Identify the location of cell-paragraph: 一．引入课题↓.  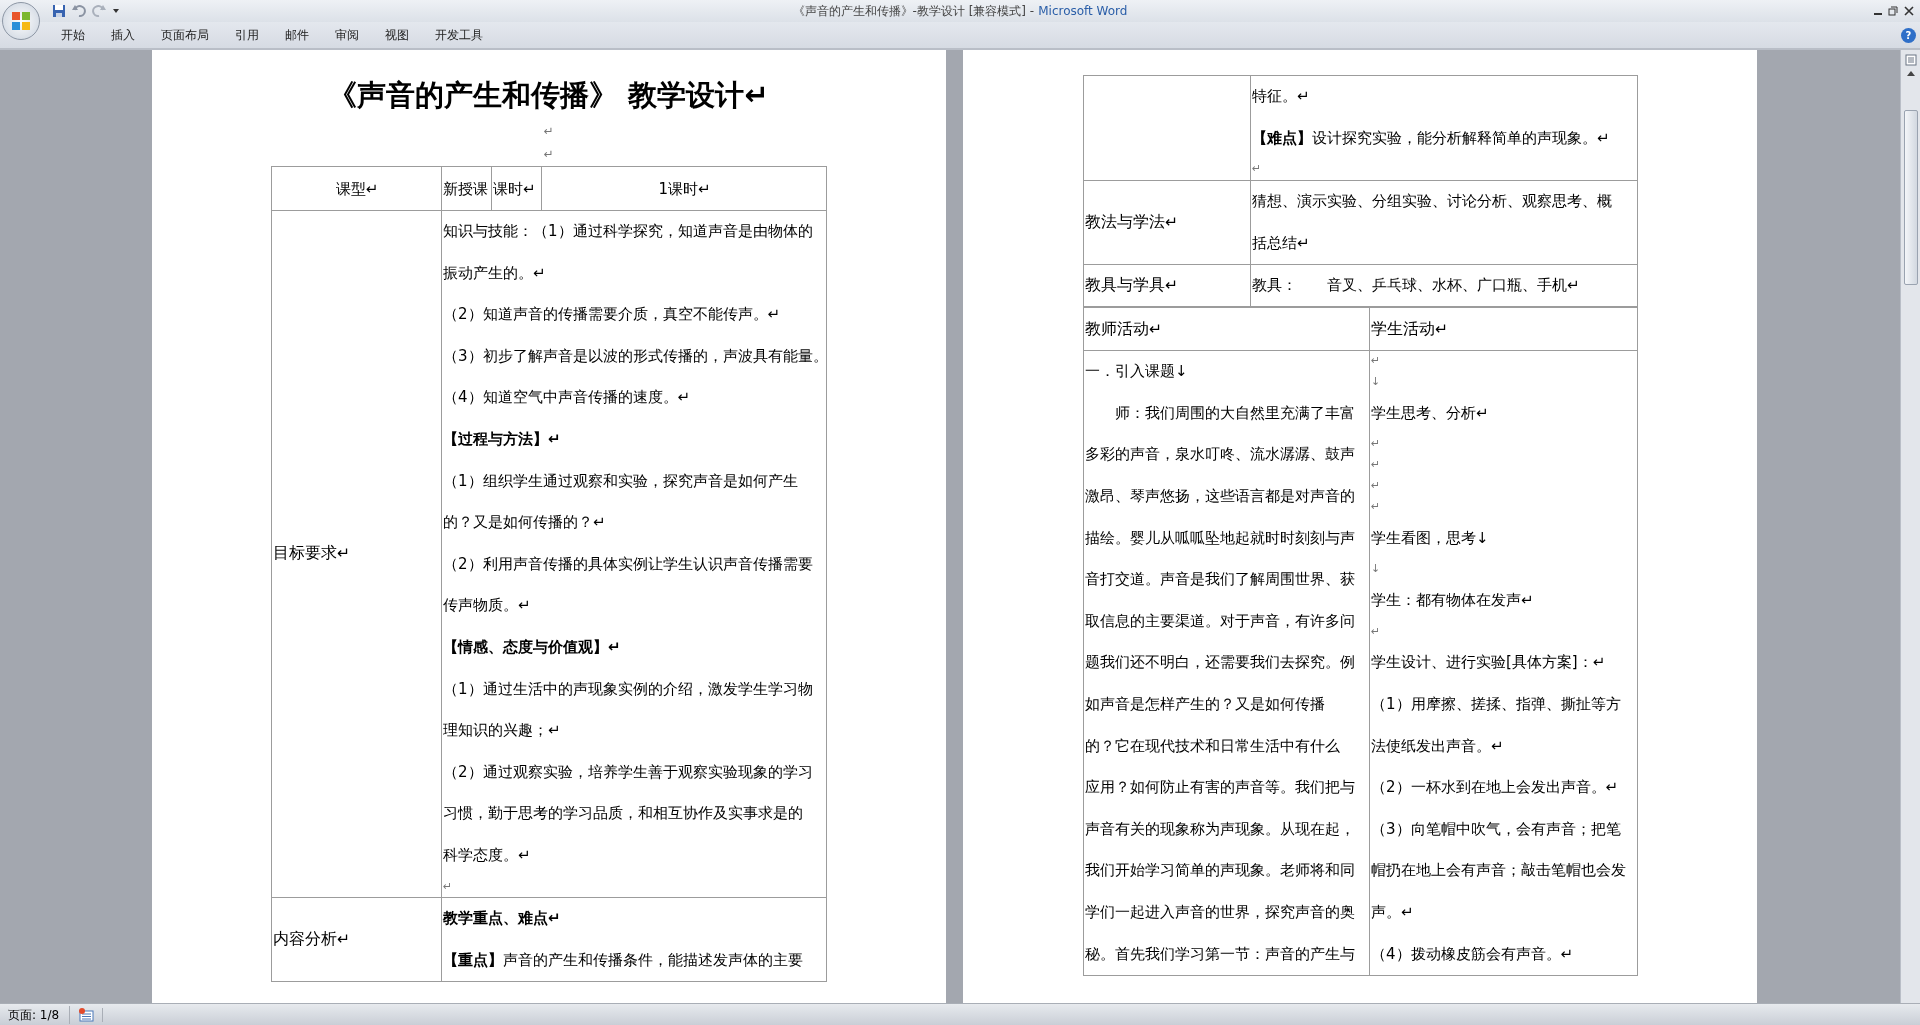
(1136, 372).